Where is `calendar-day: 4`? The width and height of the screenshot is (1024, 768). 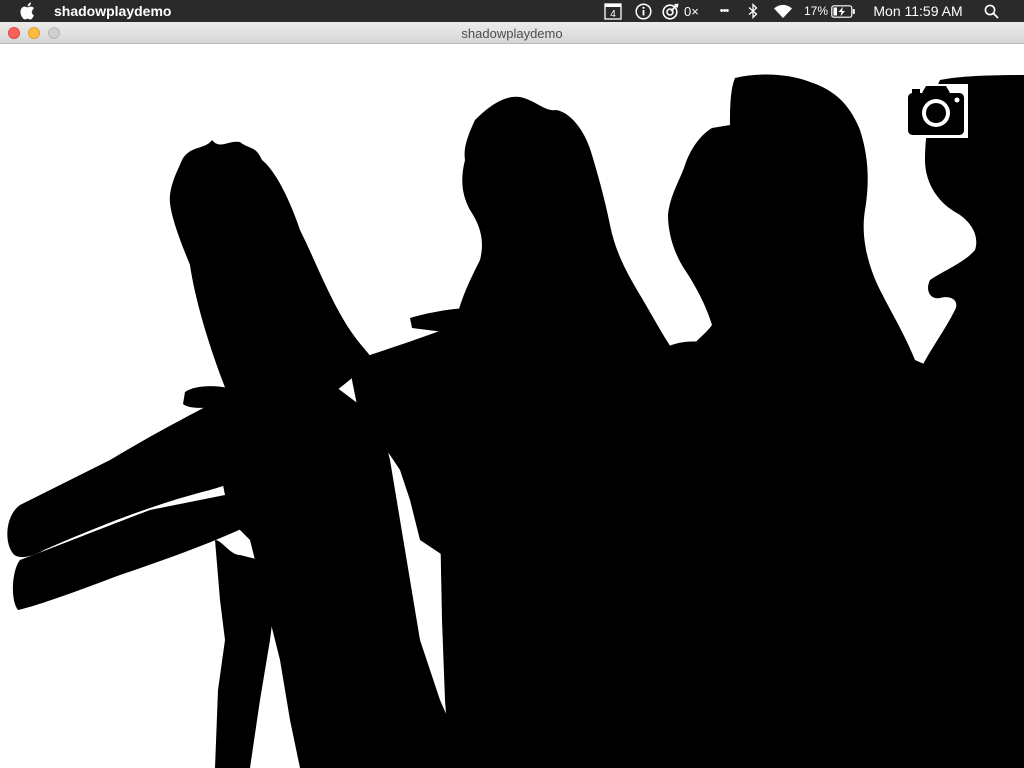
calendar-day: 4 is located at coordinates (613, 14).